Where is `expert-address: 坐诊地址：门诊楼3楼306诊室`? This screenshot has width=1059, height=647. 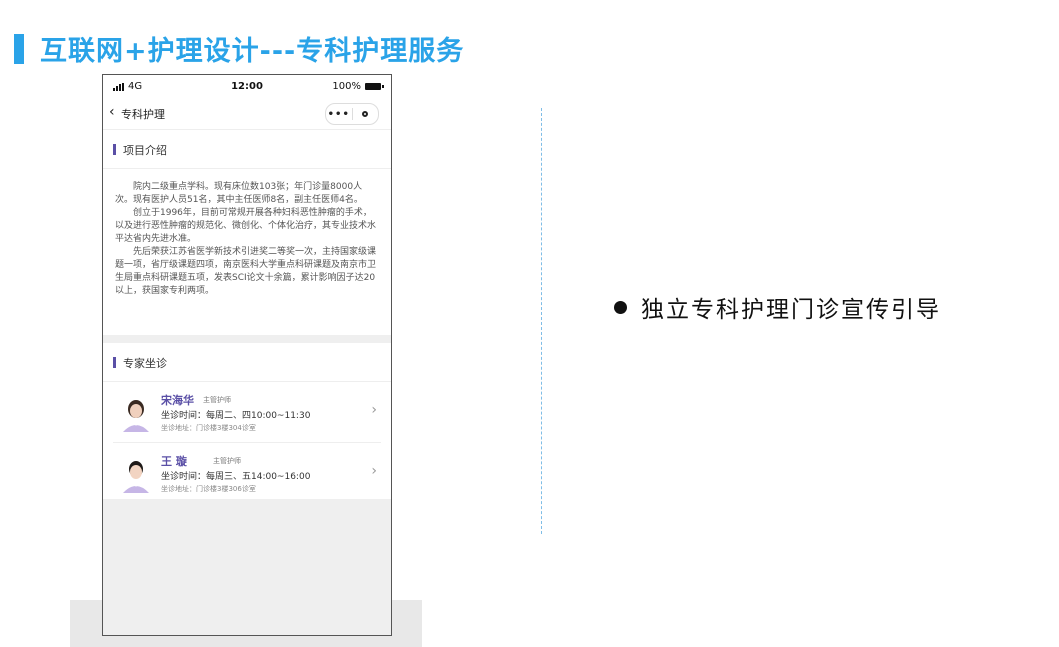 expert-address: 坐诊地址：门诊楼3楼306诊室 is located at coordinates (208, 489).